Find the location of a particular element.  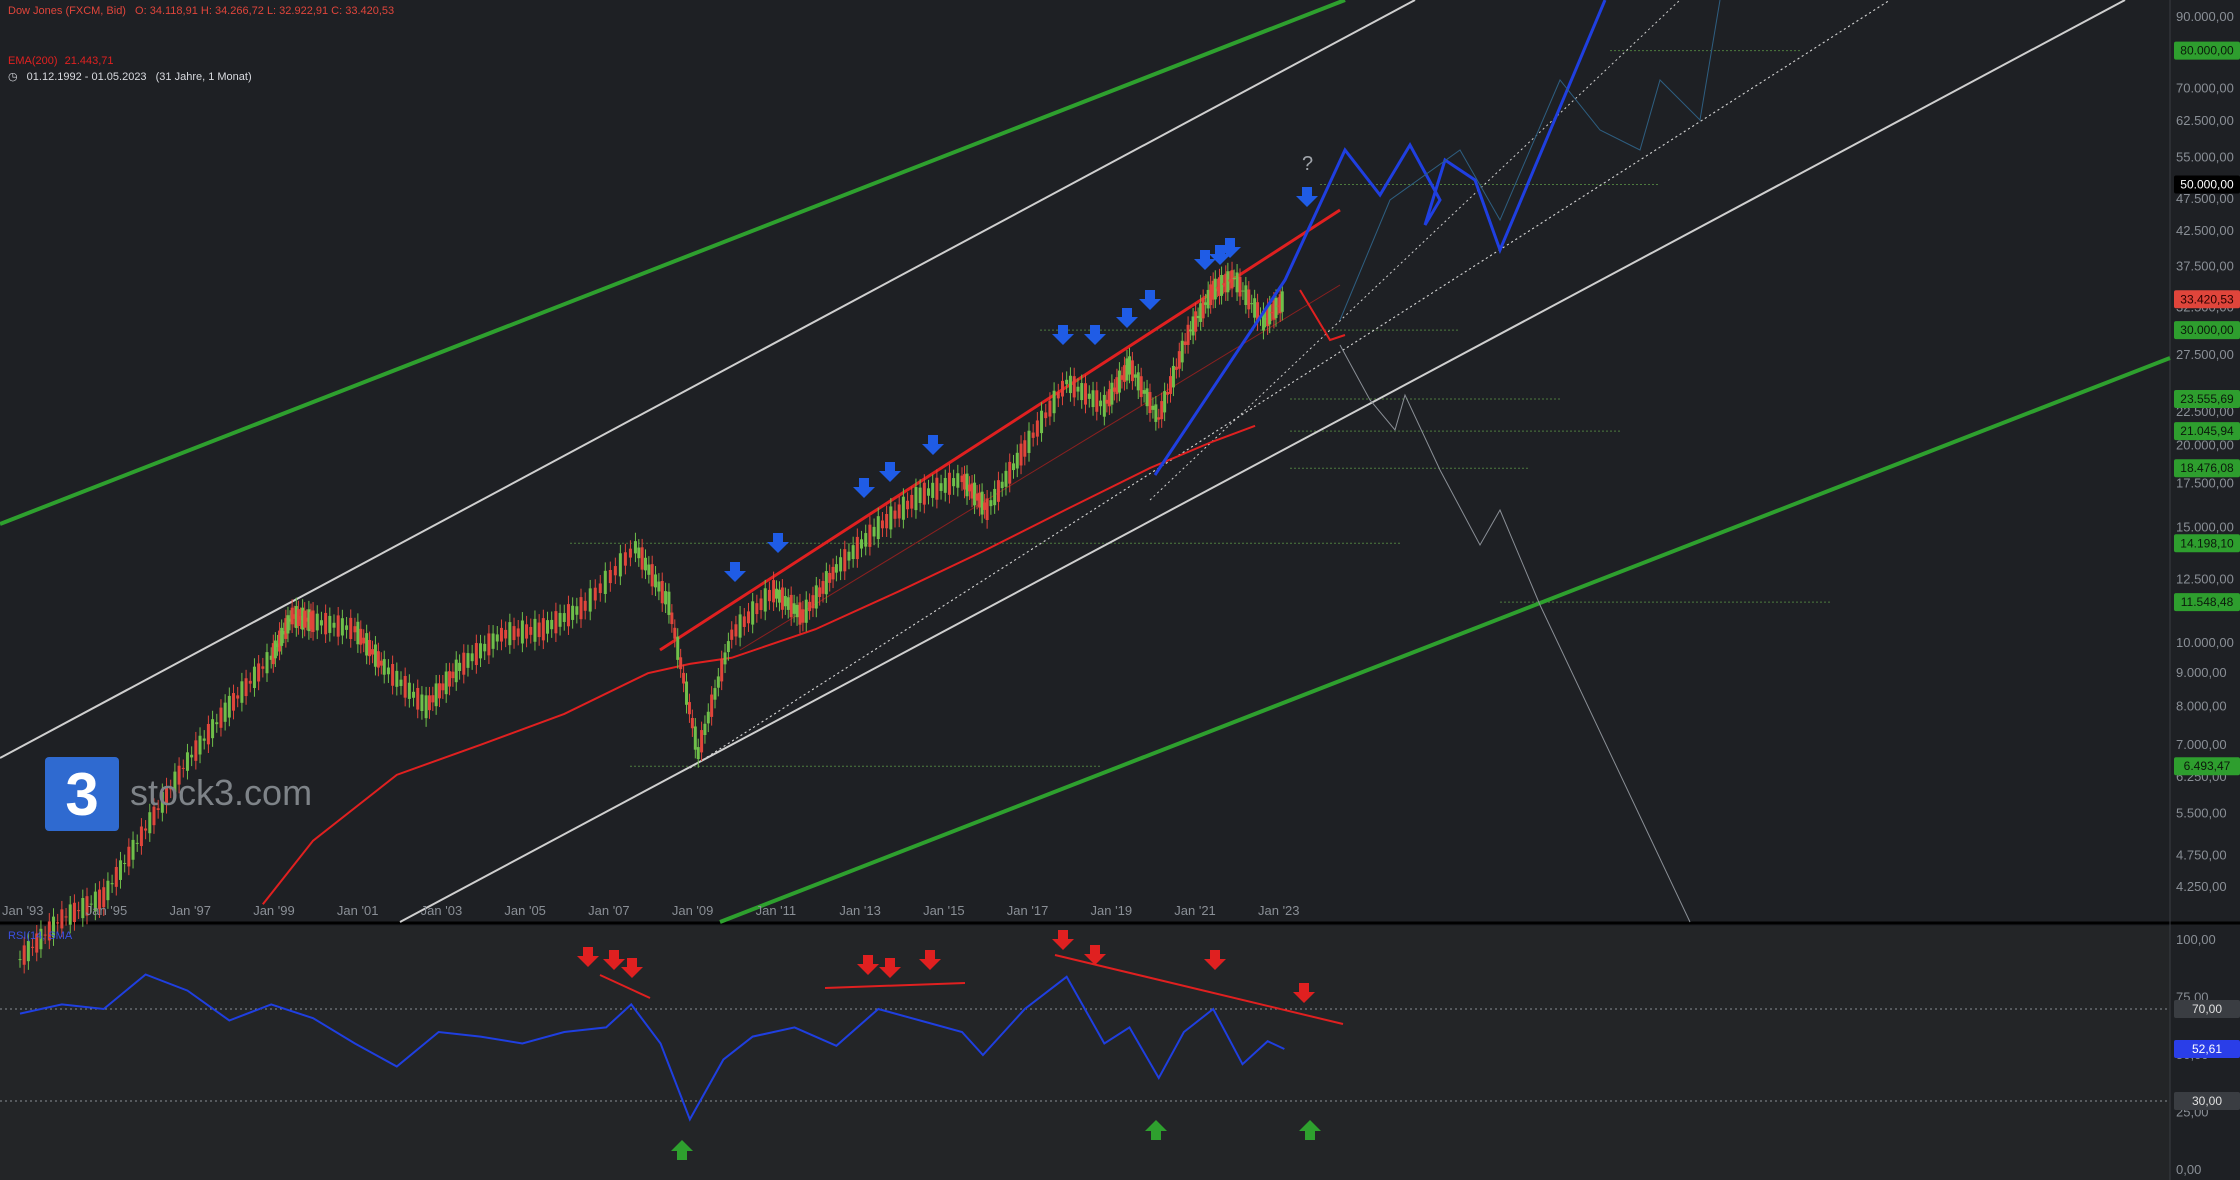

y-tick-label: 10.000,00 is located at coordinates (2205, 642).